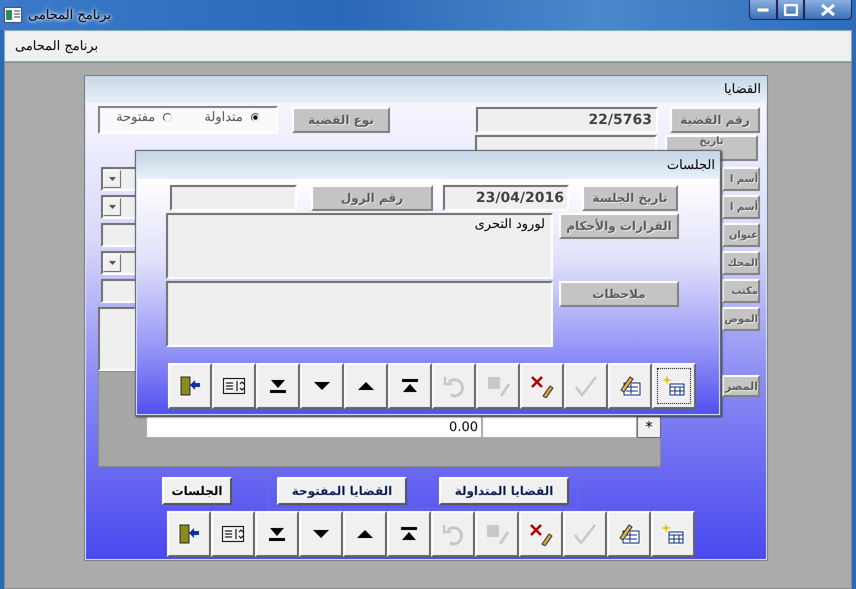  I want to click on field-label: القرارات والأحكام, so click(619, 226).